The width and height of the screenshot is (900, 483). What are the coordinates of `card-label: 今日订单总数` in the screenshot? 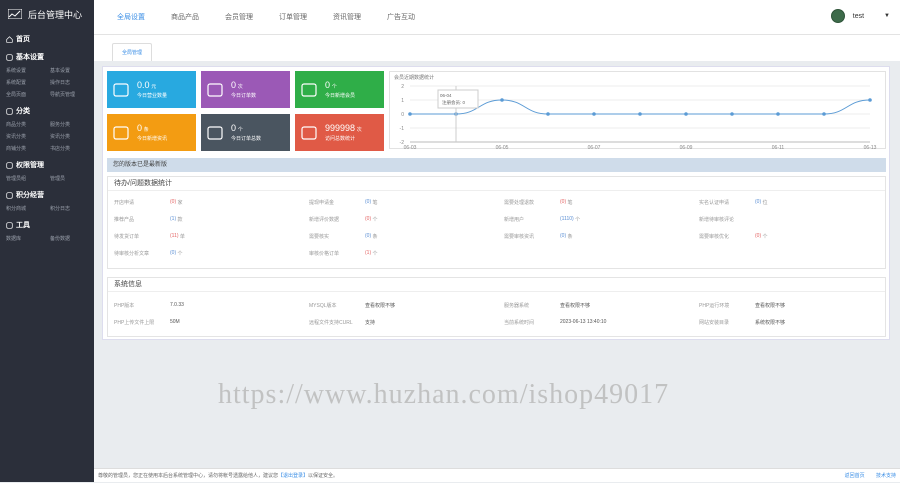 It's located at (246, 139).